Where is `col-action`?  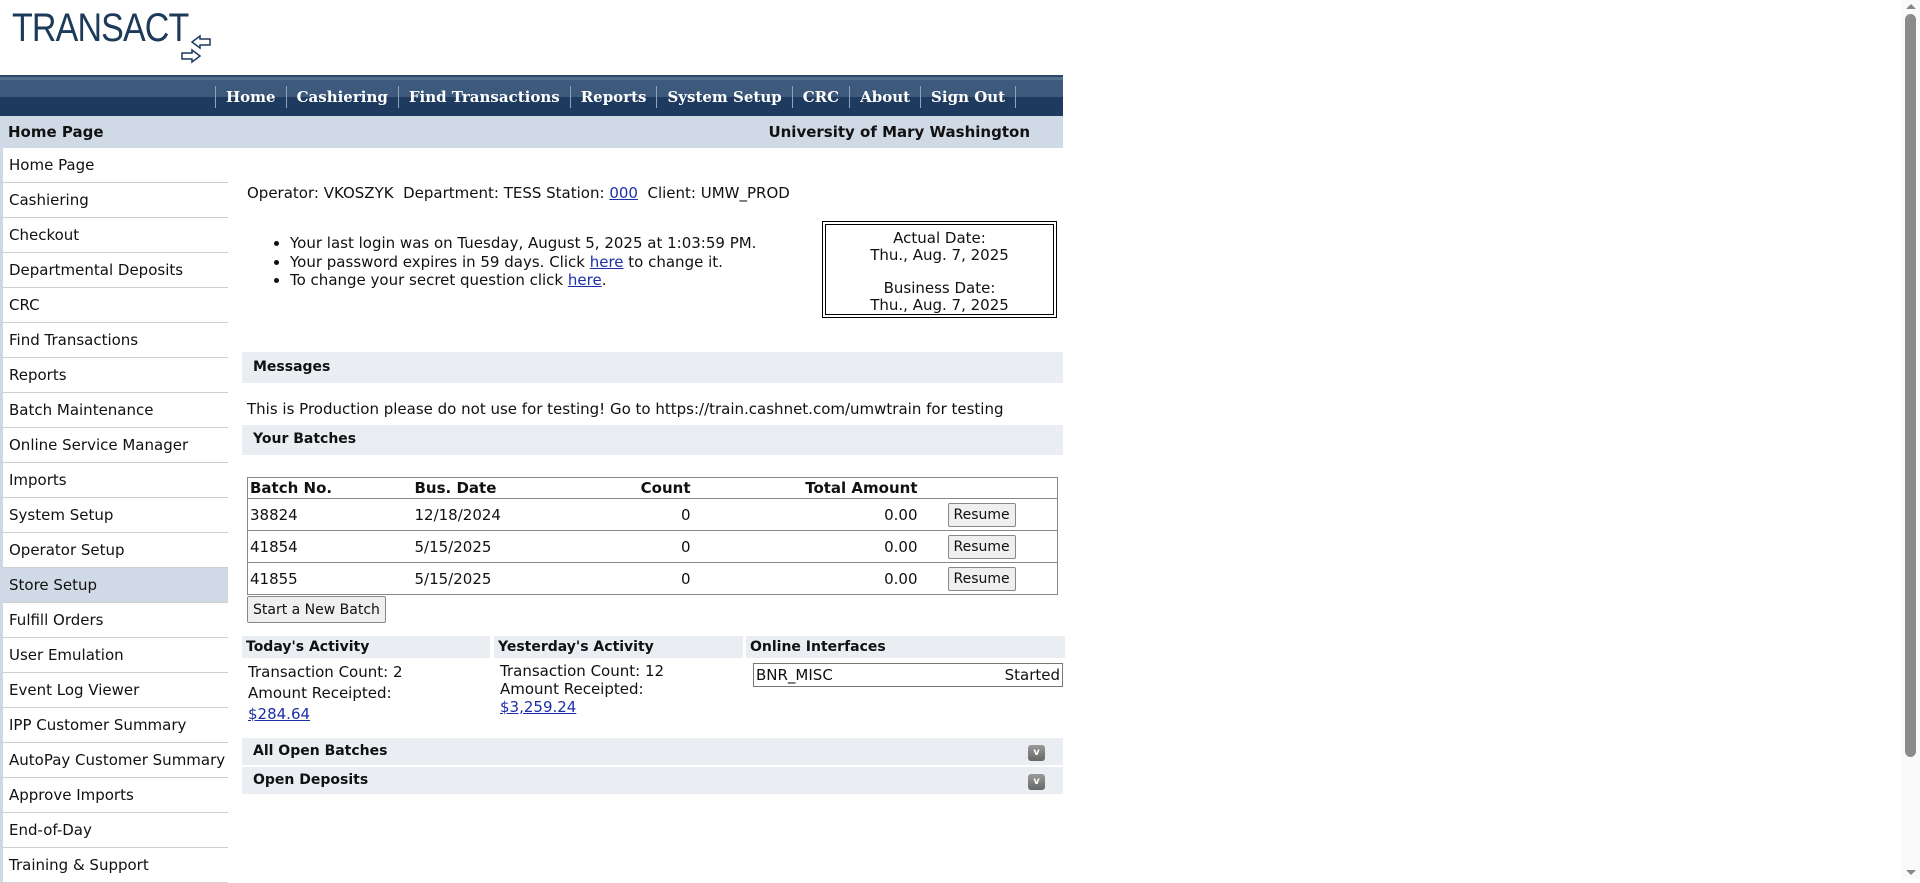
col-action is located at coordinates (988, 488).